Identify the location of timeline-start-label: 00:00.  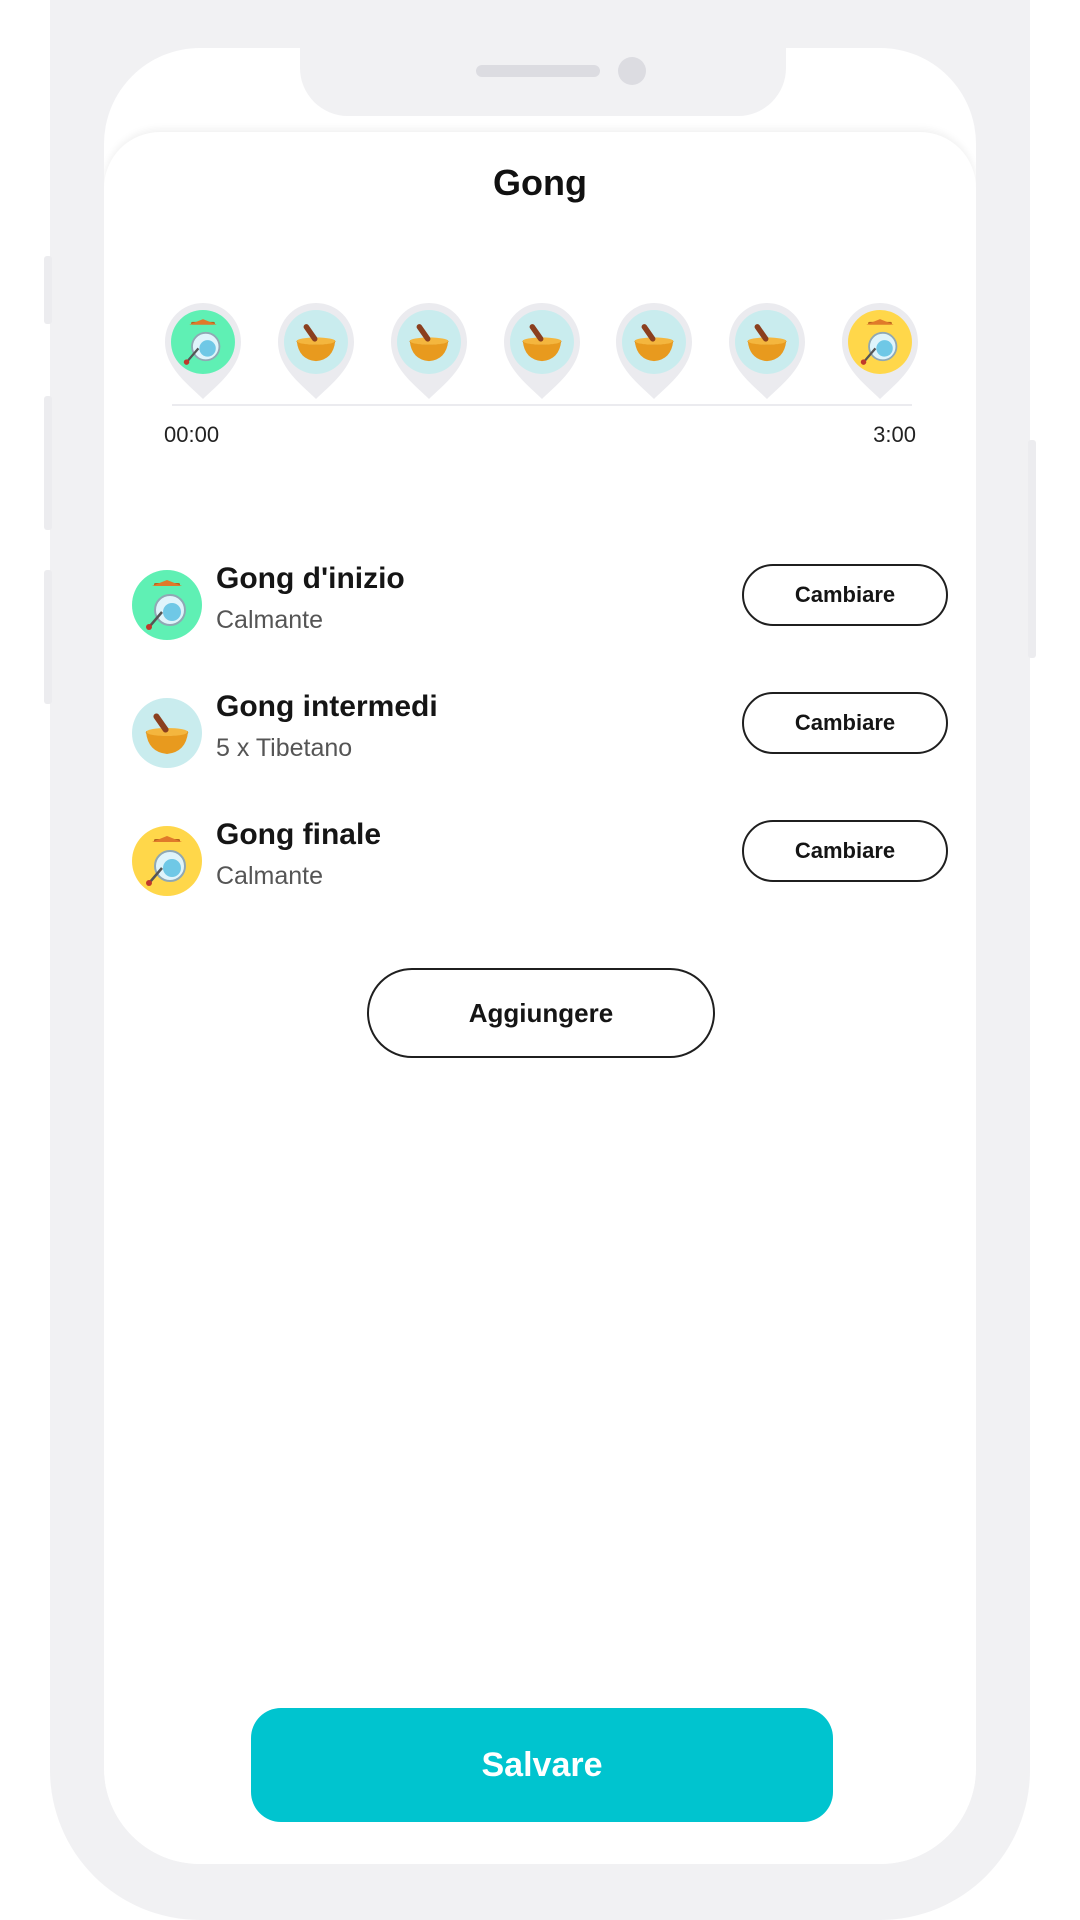
(192, 434).